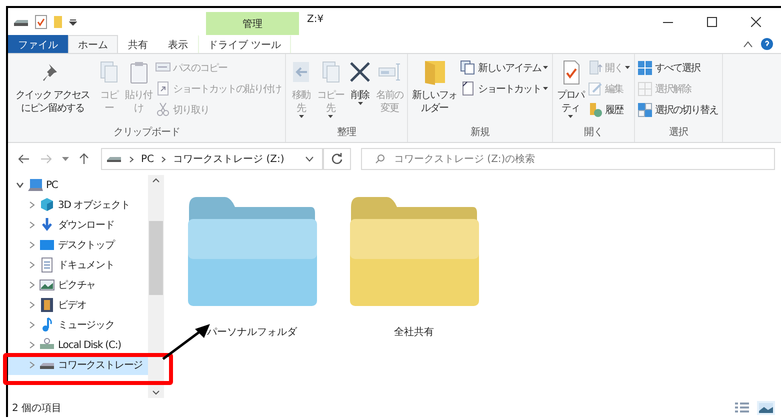  I want to click on refresh-icon, so click(337, 159).